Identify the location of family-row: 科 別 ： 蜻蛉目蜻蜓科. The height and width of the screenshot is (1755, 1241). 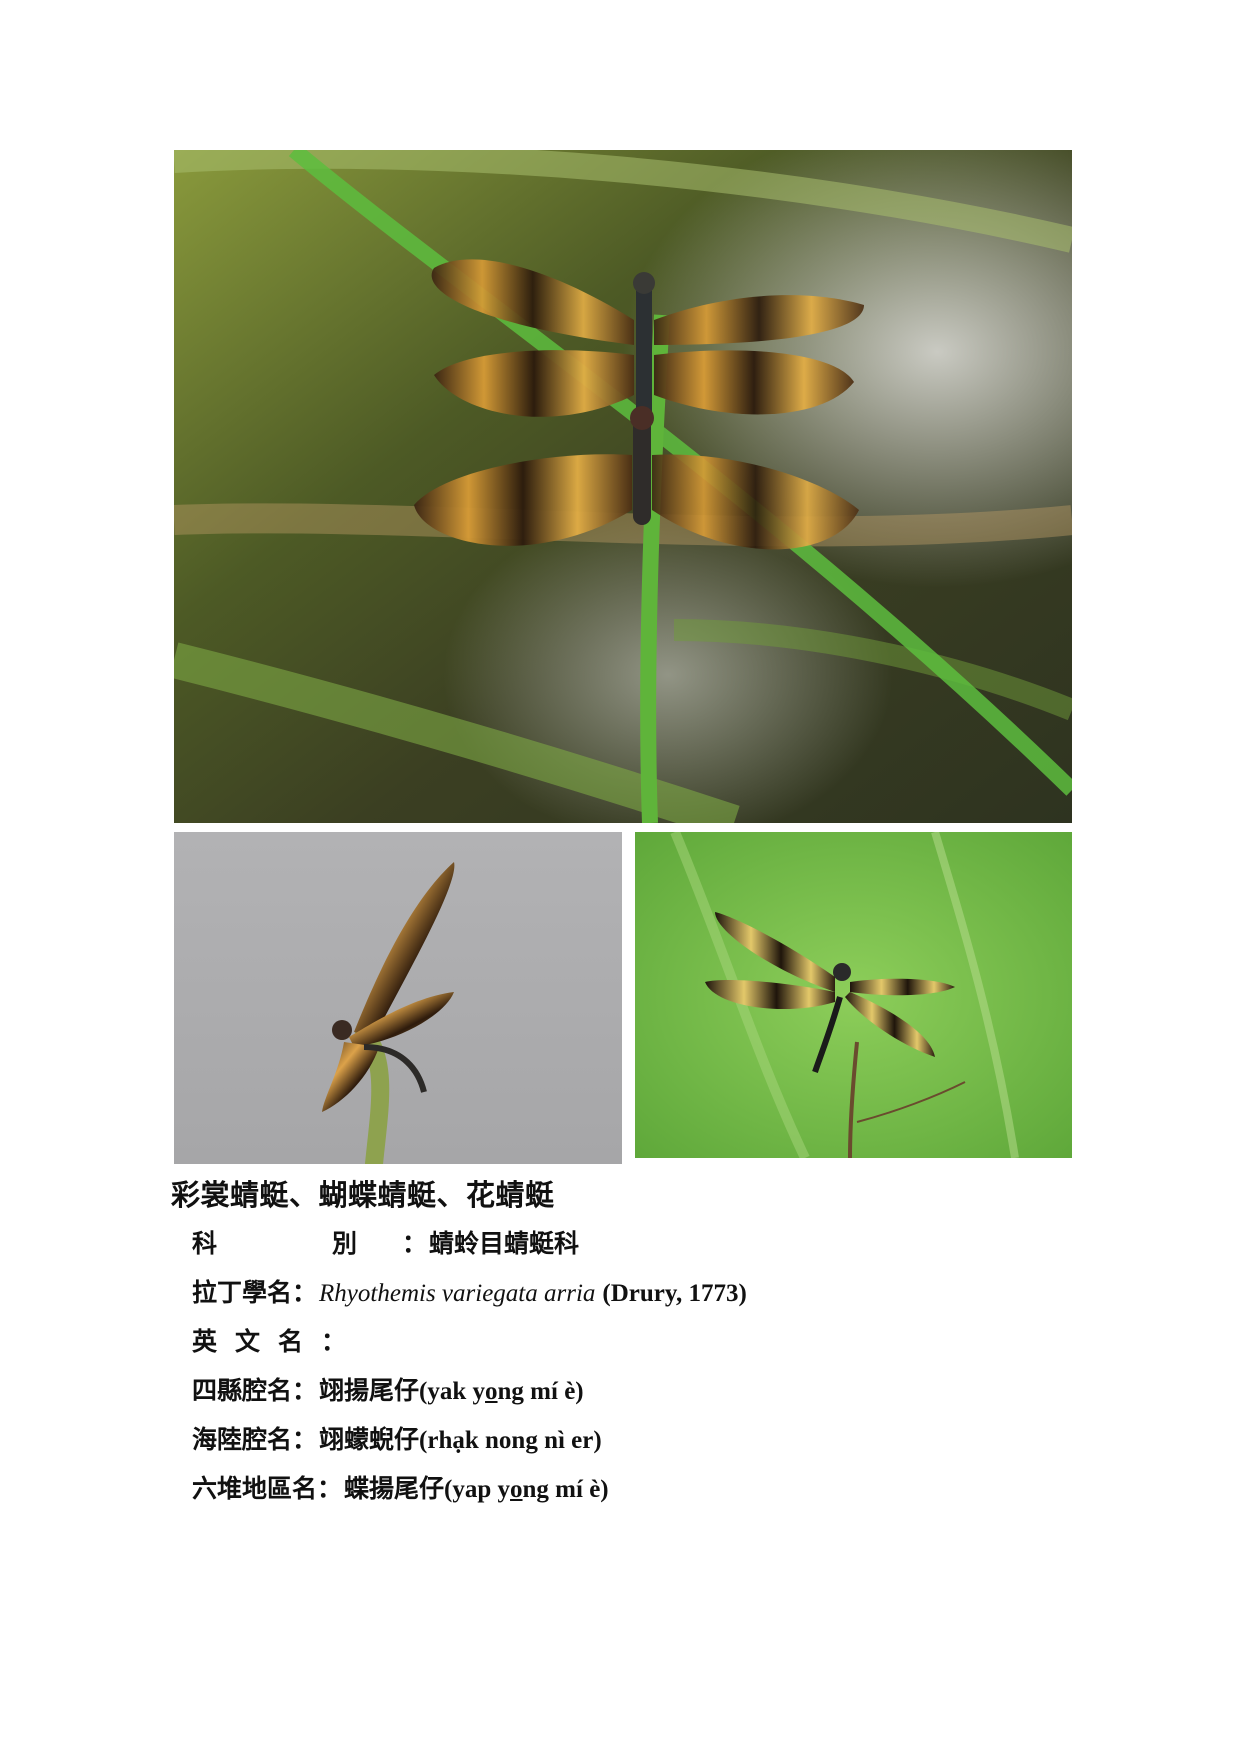
(469, 1248).